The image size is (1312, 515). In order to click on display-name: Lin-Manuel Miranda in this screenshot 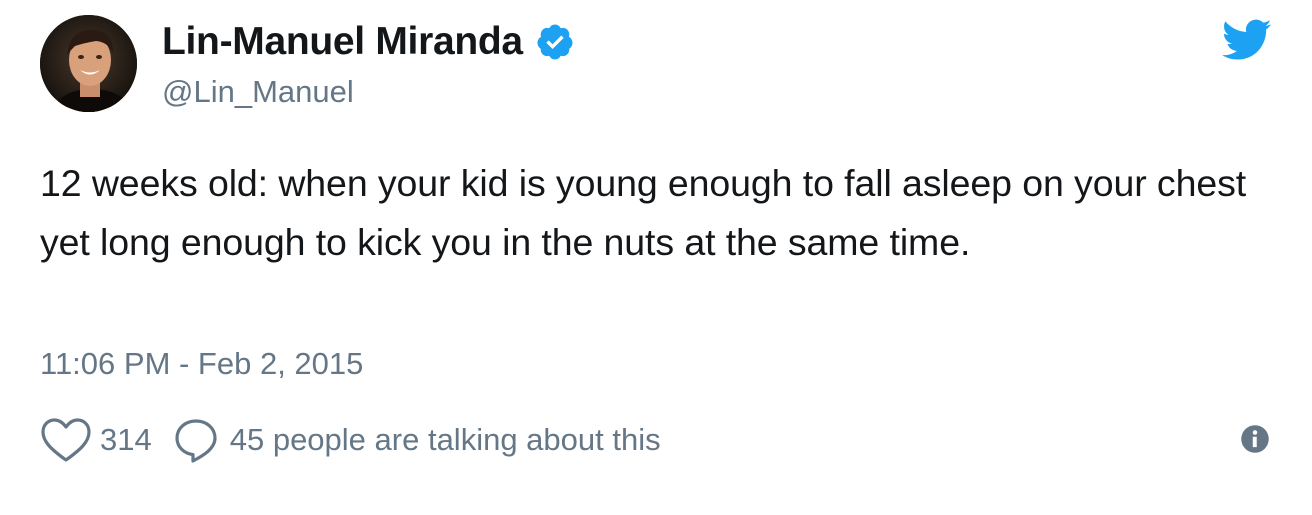, I will do `click(342, 42)`.